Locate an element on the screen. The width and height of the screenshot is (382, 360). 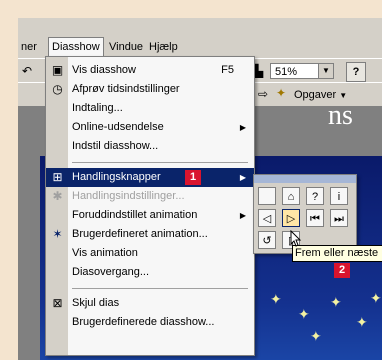
menu-vindue: Vindue is located at coordinates (126, 47).